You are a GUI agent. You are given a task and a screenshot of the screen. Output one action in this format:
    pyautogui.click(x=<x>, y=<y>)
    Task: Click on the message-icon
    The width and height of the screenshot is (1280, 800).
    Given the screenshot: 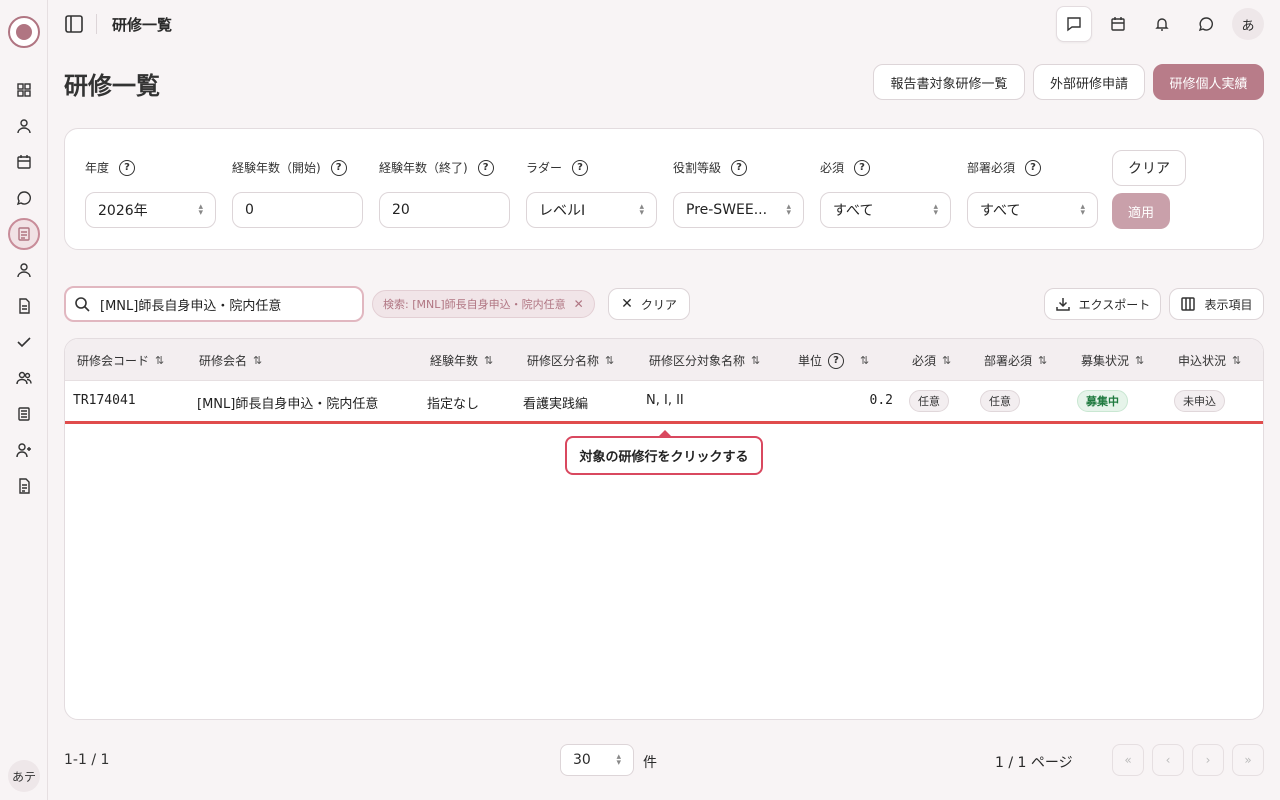 What is the action you would take?
    pyautogui.click(x=1206, y=24)
    